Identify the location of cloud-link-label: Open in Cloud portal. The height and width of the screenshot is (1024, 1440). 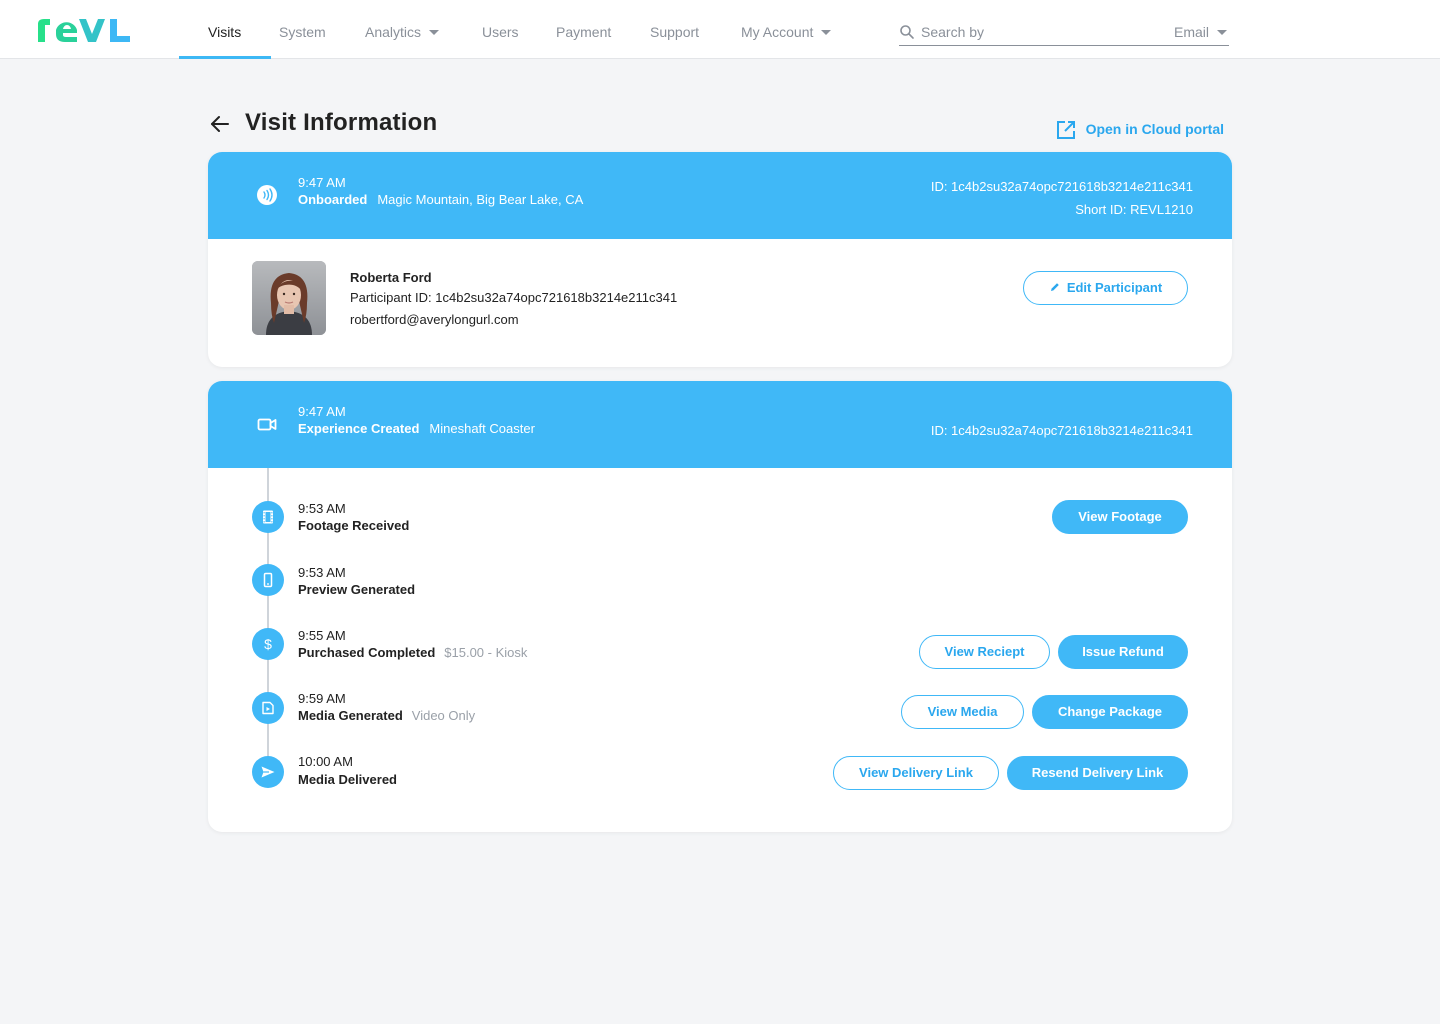
(1154, 129).